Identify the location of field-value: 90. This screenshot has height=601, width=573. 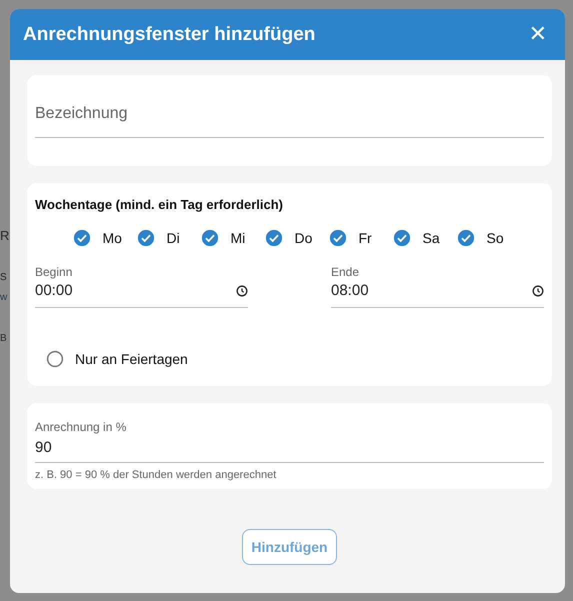
(44, 447).